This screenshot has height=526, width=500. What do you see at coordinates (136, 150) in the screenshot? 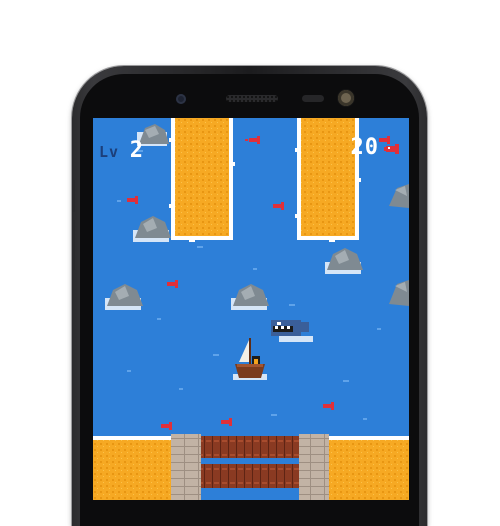
I see `level-value: 2` at bounding box center [136, 150].